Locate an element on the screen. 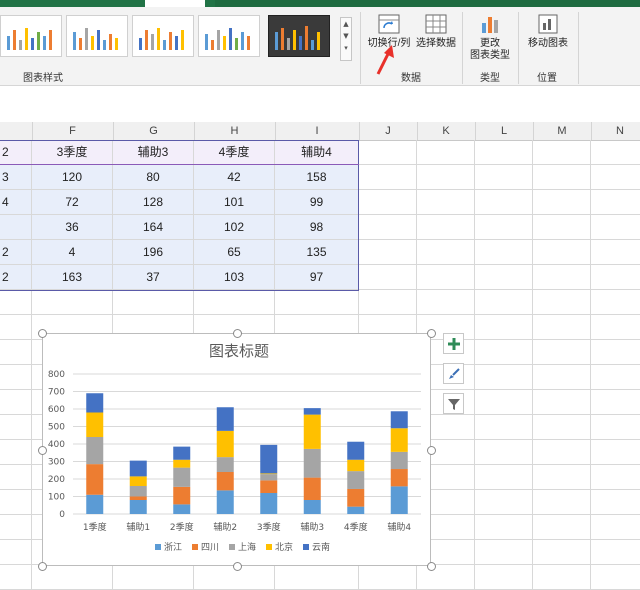  formula-bar-area is located at coordinates (320, 104).